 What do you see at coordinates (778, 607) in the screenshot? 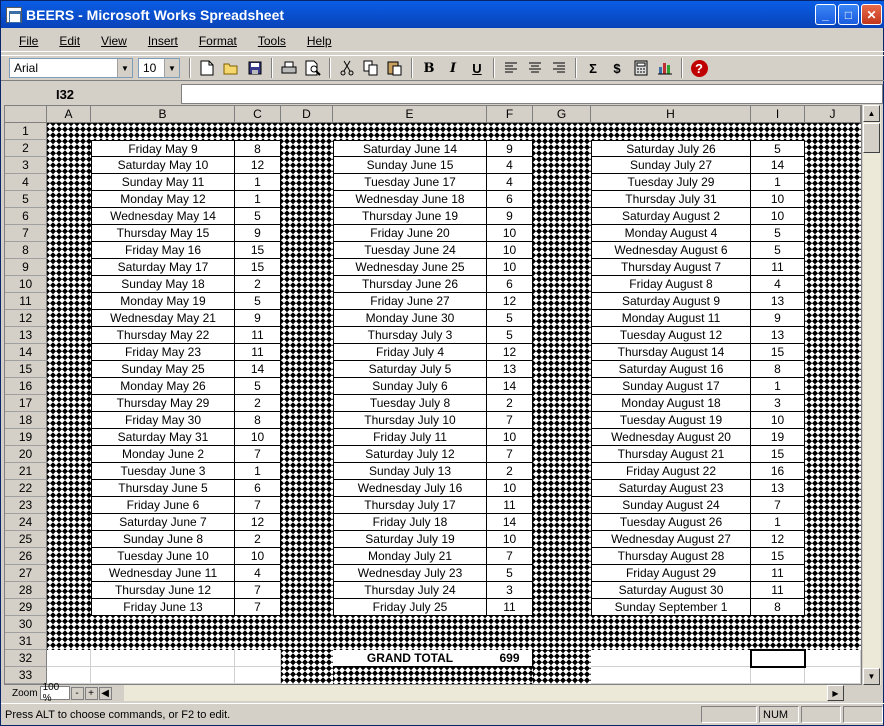
I see `count-cell: 8` at bounding box center [778, 607].